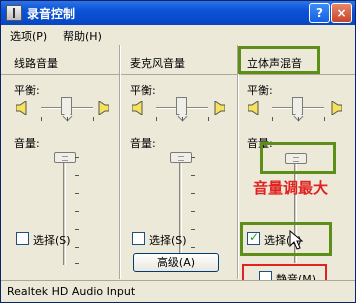  What do you see at coordinates (178, 34) in the screenshot?
I see `menu-bar: 选项(P) 帮助(H)` at bounding box center [178, 34].